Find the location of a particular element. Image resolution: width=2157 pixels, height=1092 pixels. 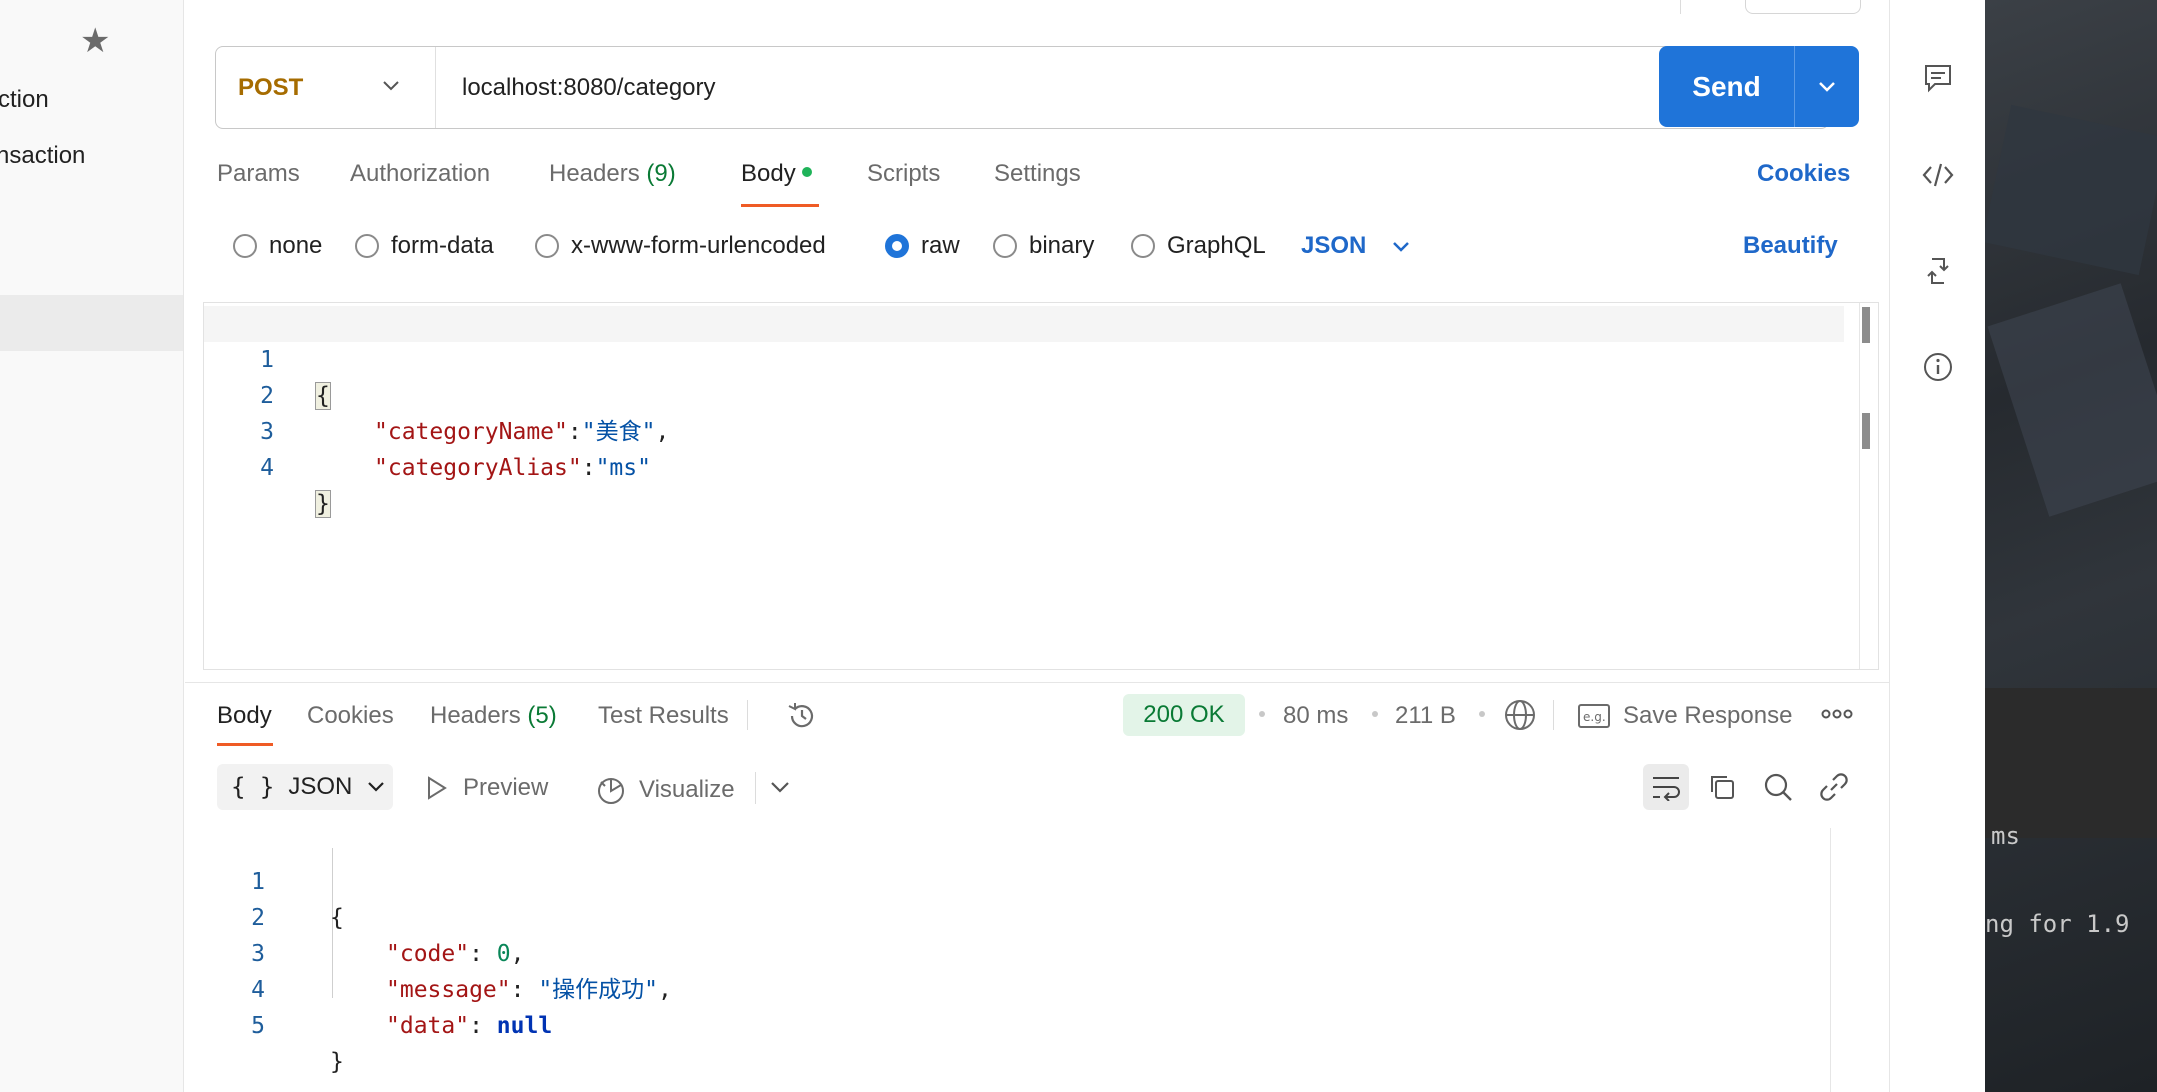

wrap-lines-button is located at coordinates (1666, 787).